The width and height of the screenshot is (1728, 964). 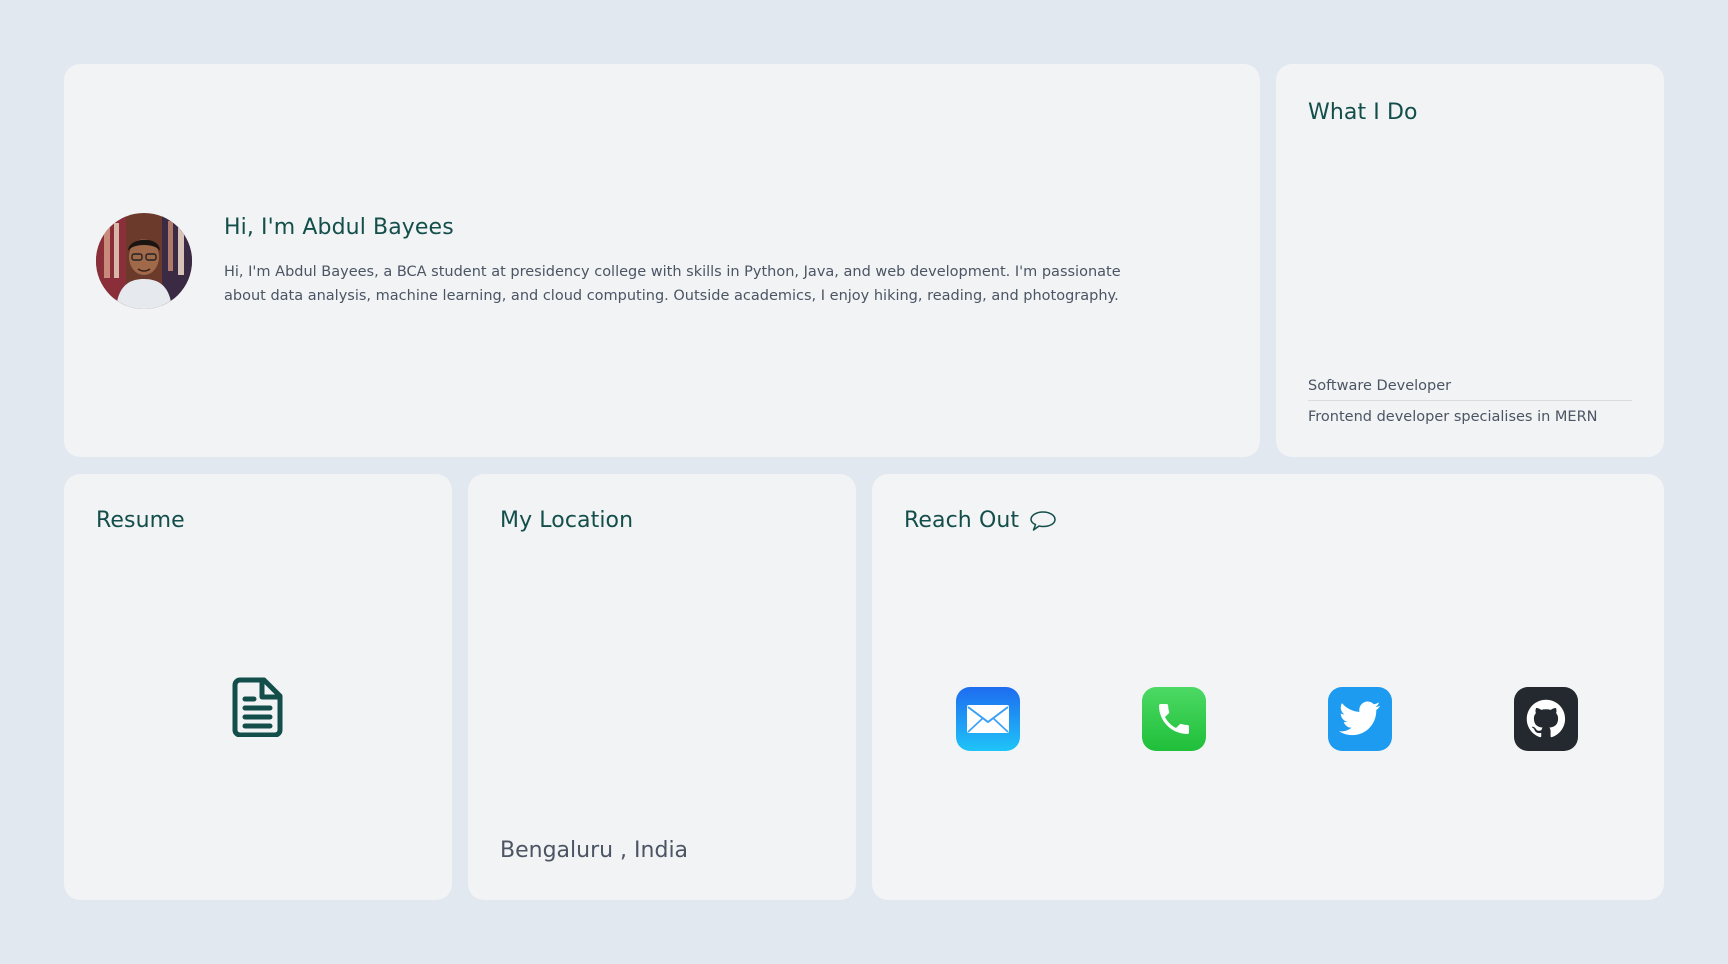 I want to click on reach-out-title: Reach Out, so click(x=962, y=520).